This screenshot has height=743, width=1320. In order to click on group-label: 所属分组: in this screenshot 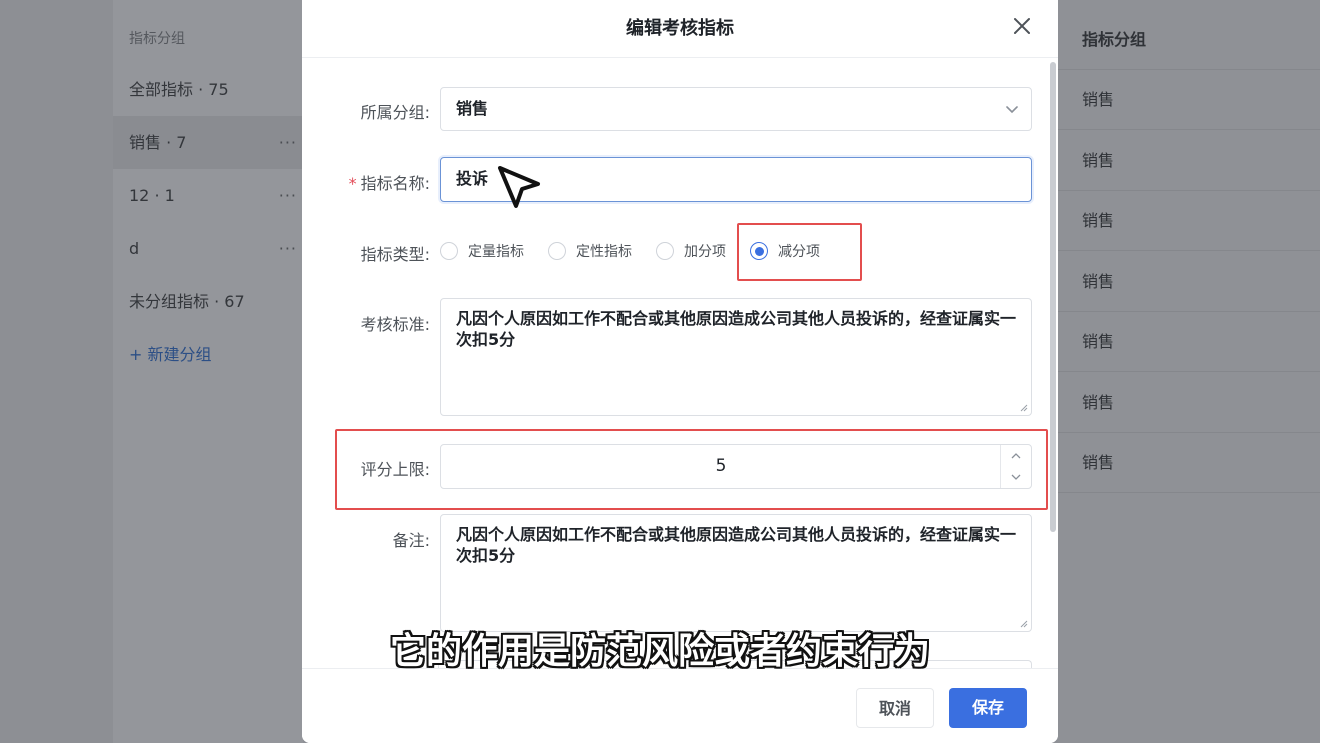, I will do `click(395, 112)`.